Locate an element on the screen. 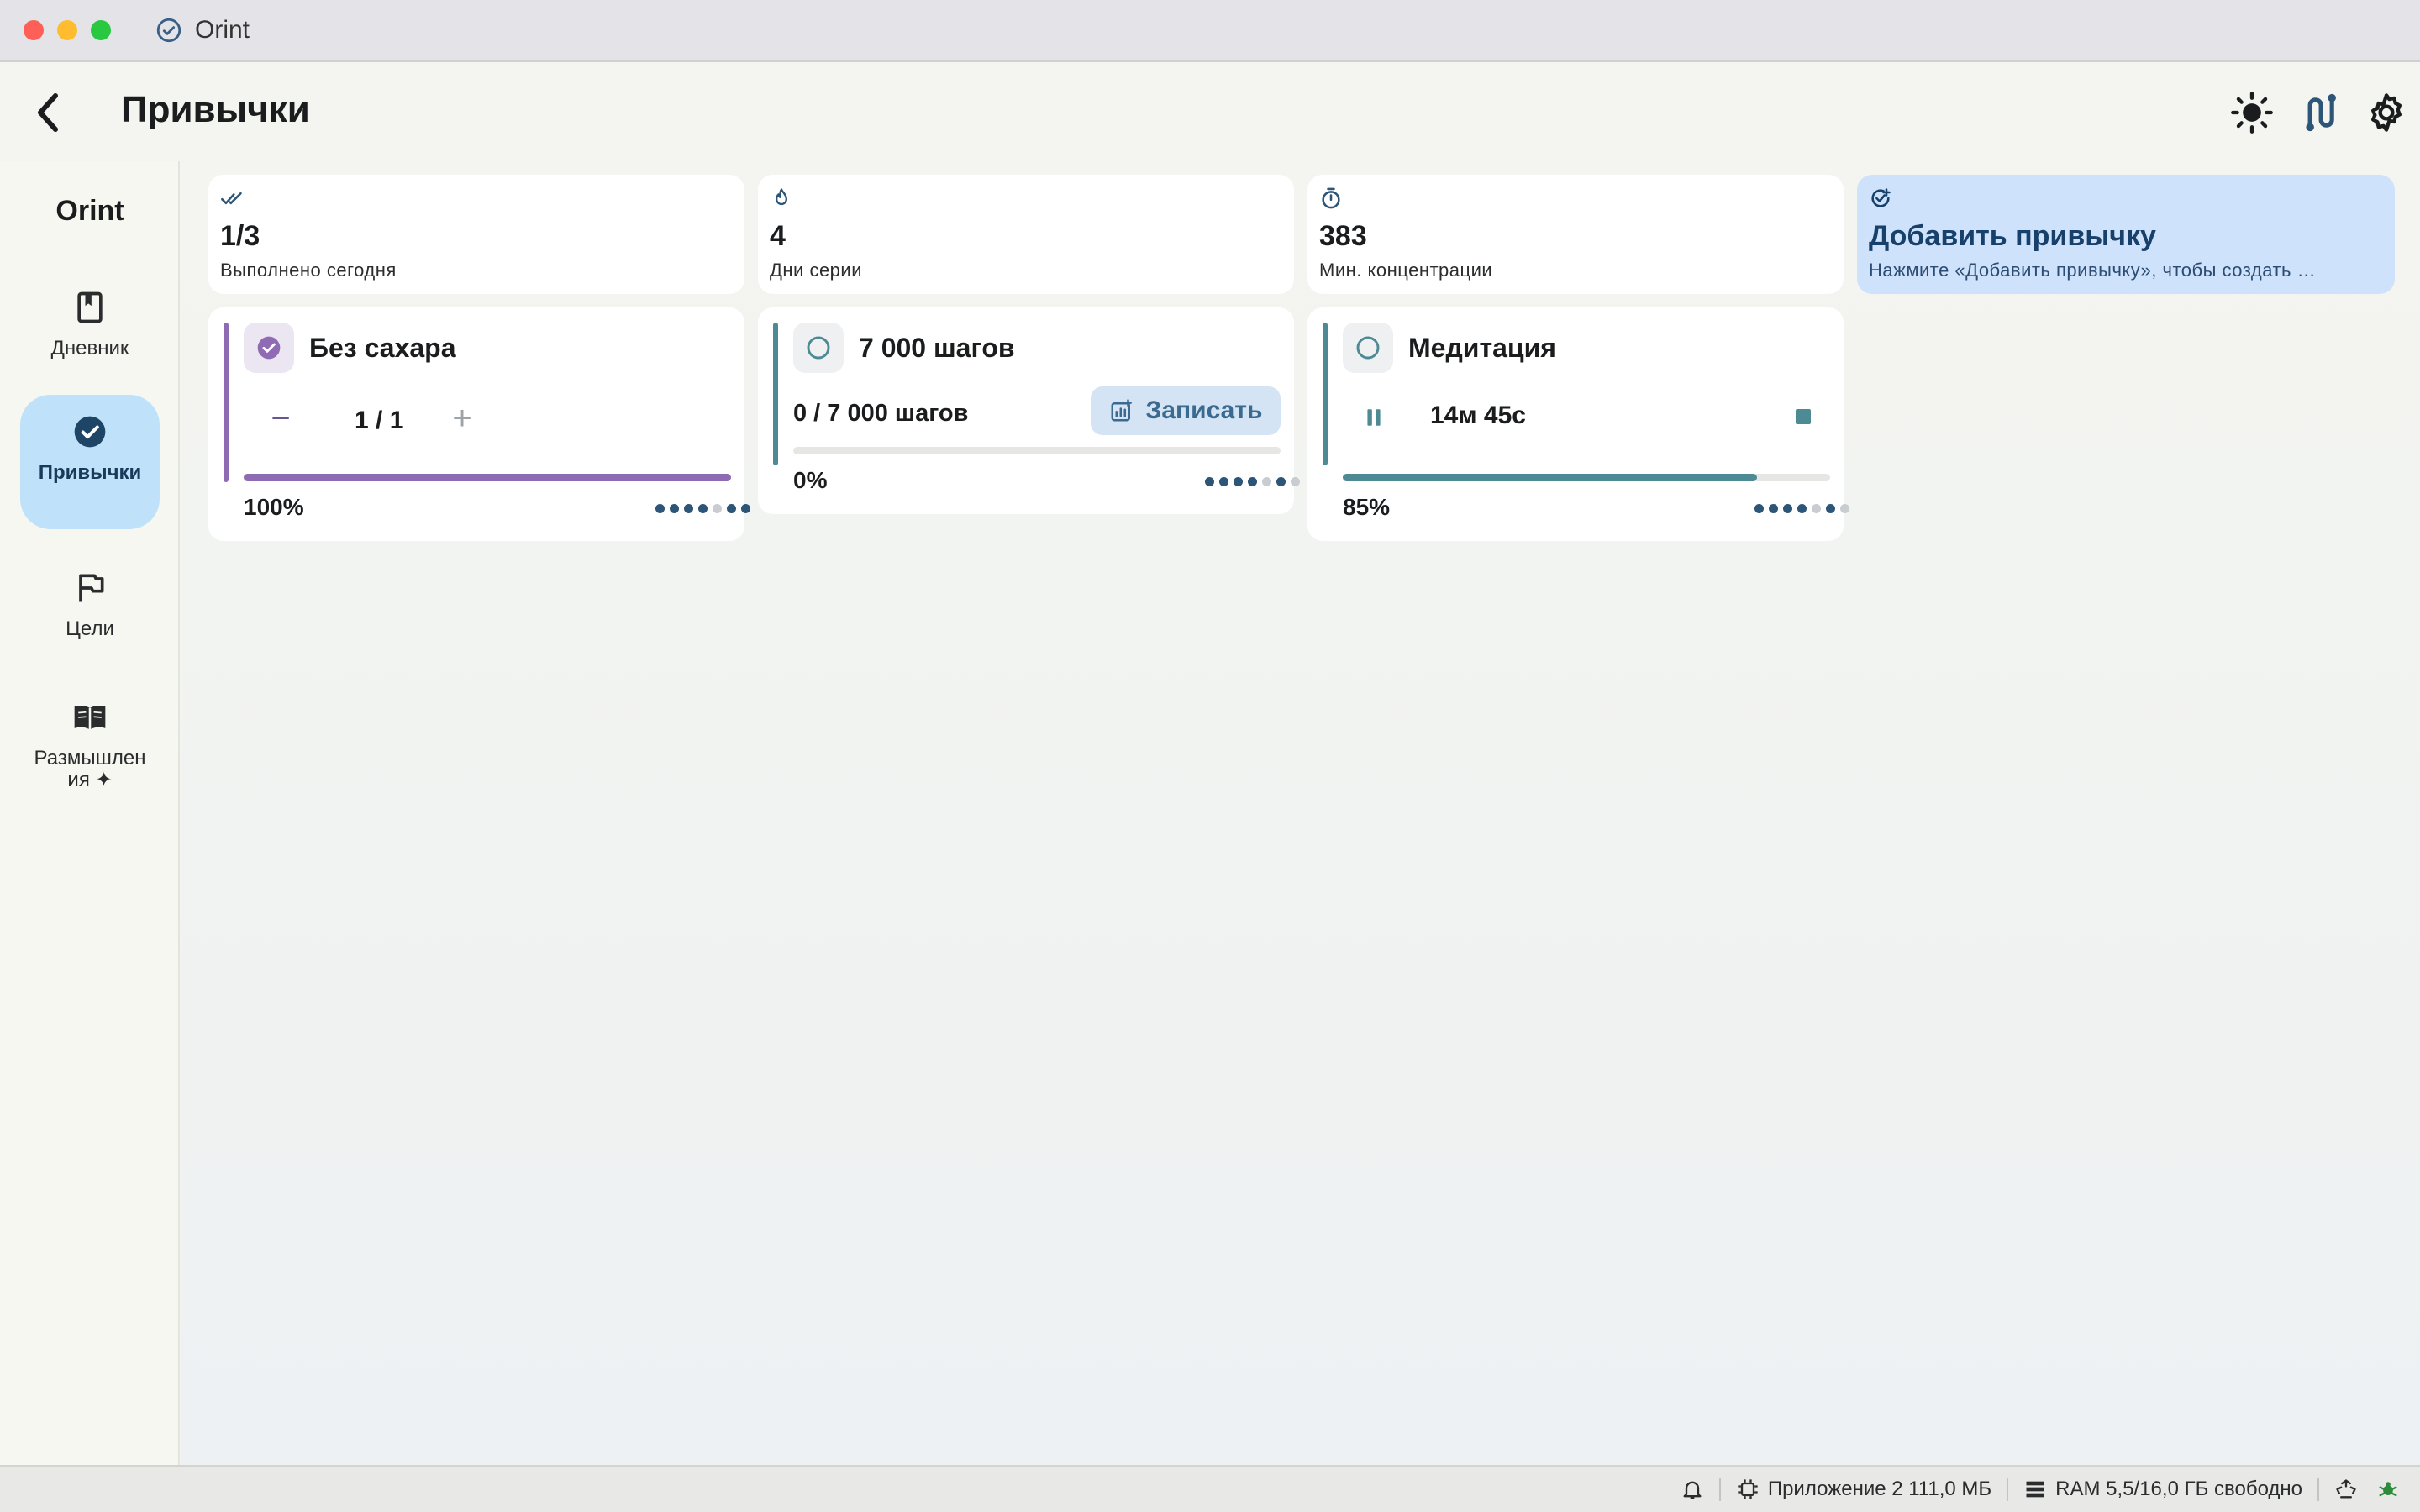 The width and height of the screenshot is (2420, 1512). stop-icon is located at coordinates (1803, 417).